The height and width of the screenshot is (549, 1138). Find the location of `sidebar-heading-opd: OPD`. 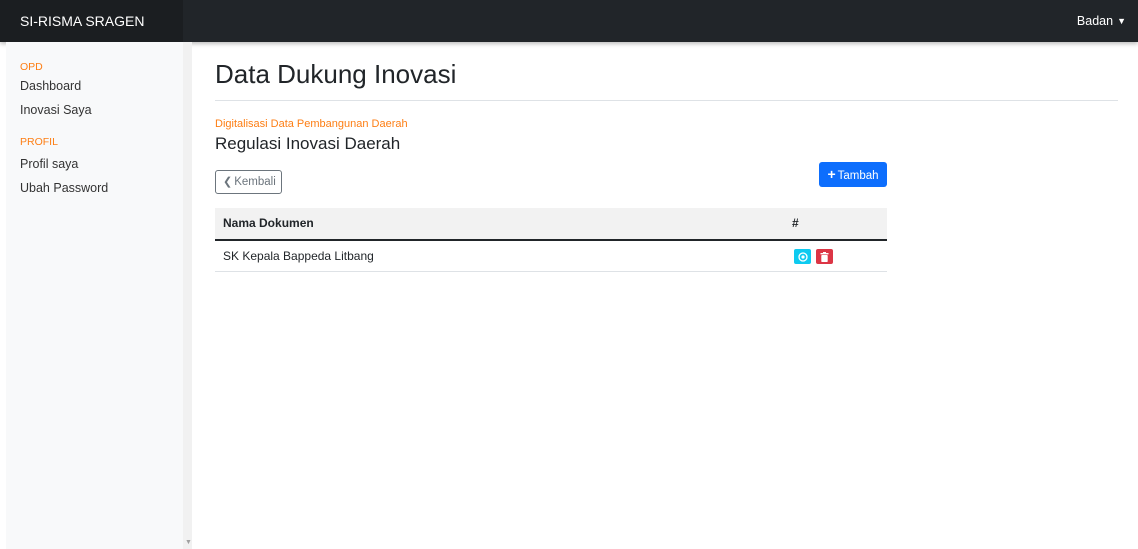

sidebar-heading-opd: OPD is located at coordinates (31, 67).